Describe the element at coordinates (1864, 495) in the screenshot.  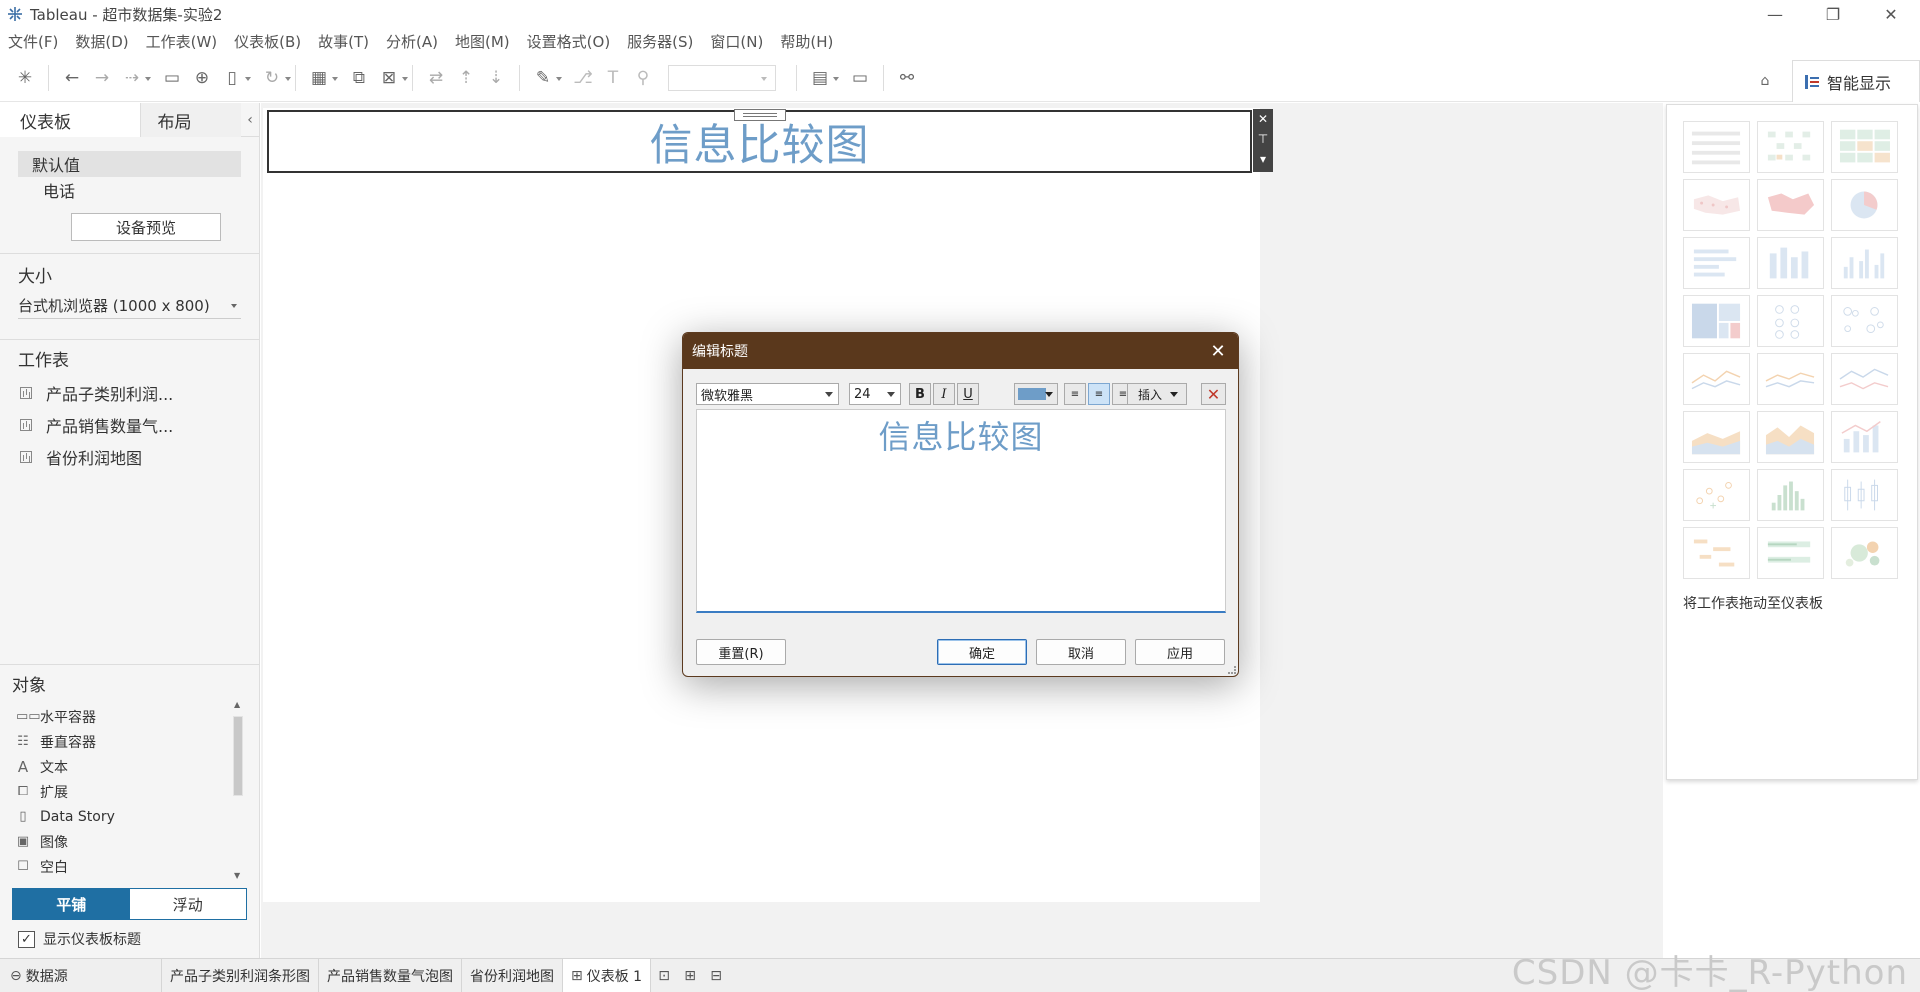
I see `box-plot-chart-icon` at that location.